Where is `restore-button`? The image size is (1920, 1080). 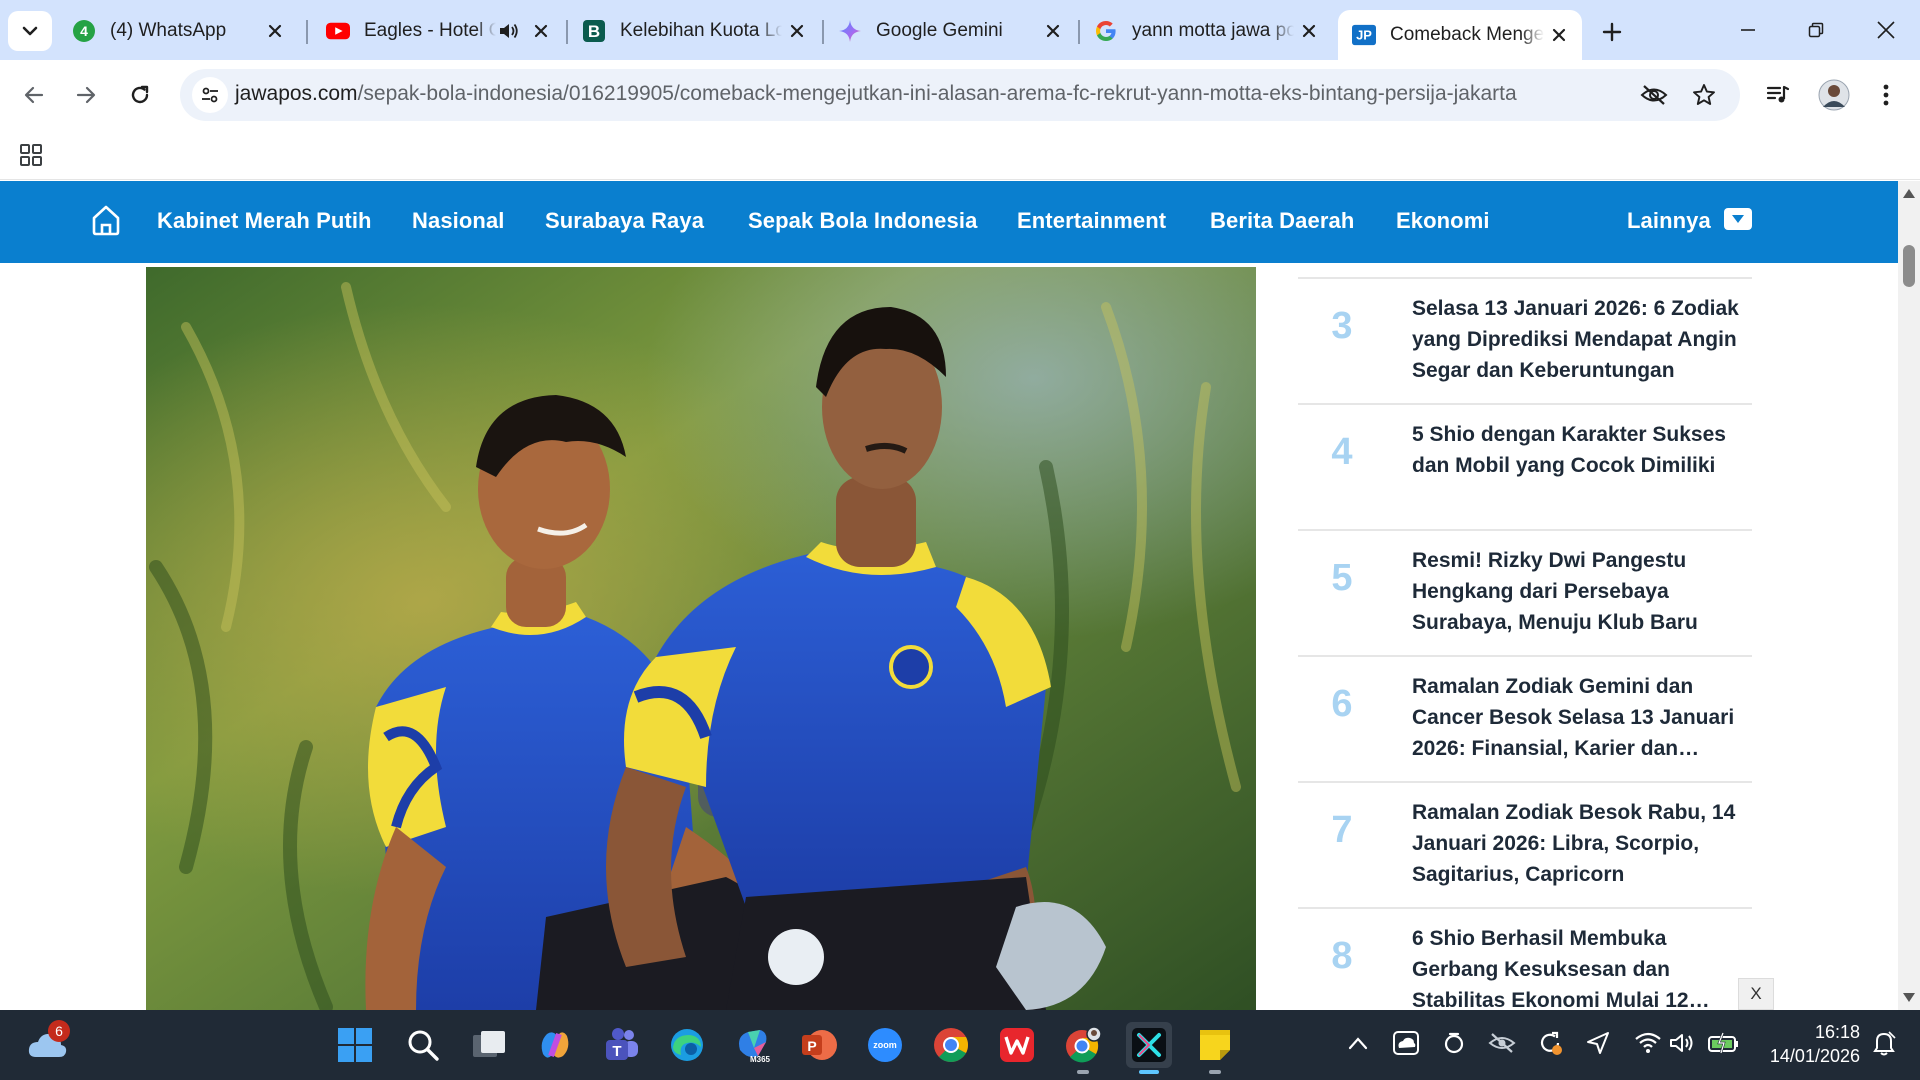
restore-button is located at coordinates (1816, 30).